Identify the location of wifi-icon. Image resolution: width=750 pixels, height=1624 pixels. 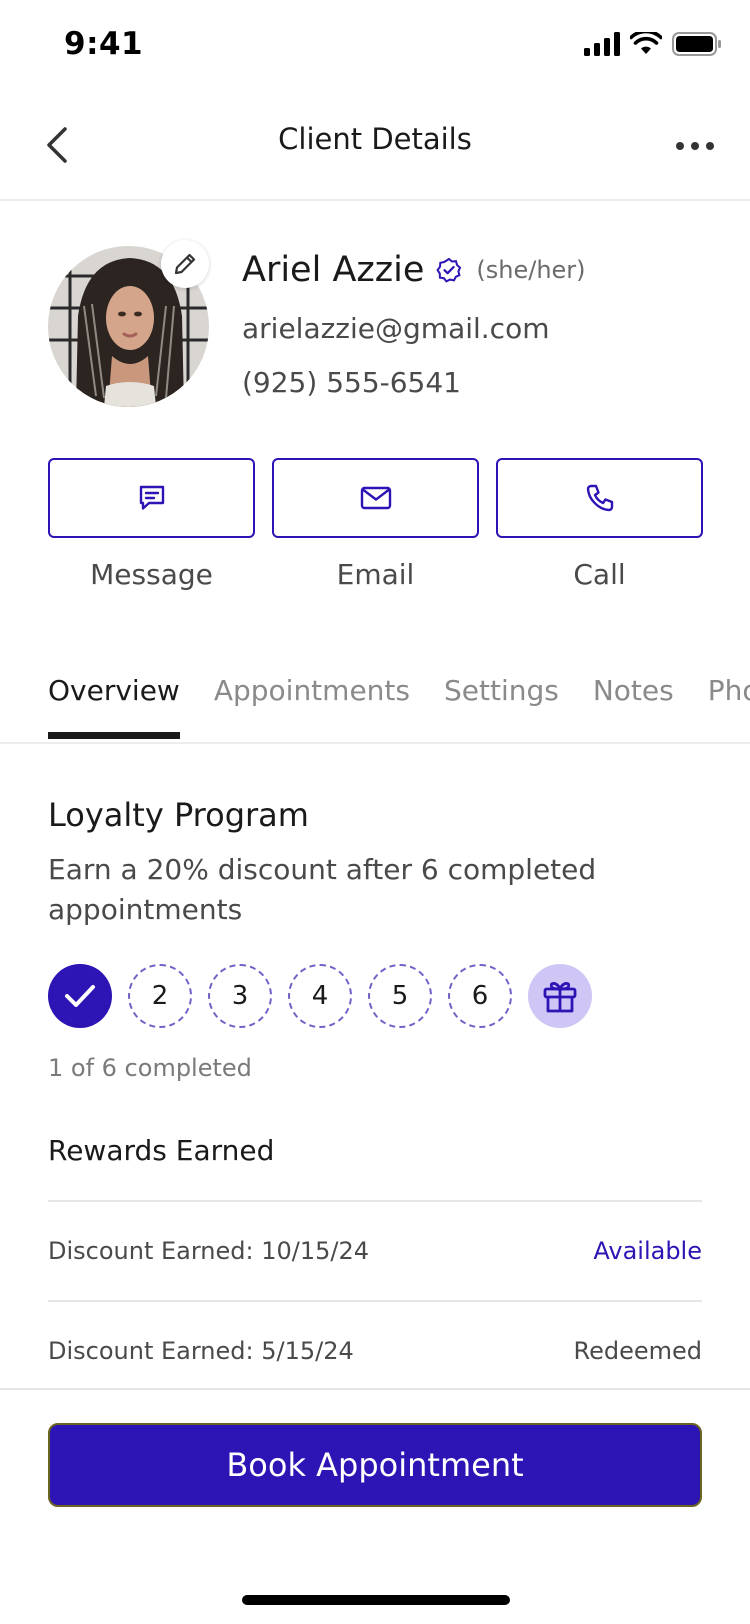
(646, 43).